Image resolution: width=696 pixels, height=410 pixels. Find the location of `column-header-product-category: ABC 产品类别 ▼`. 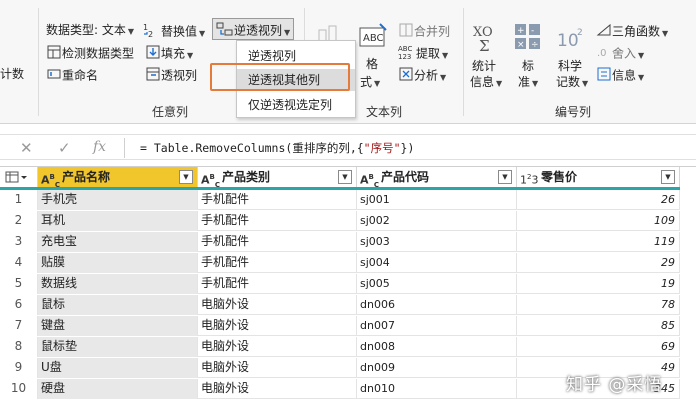

column-header-product-category: ABC 产品类别 ▼ is located at coordinates (277, 178).